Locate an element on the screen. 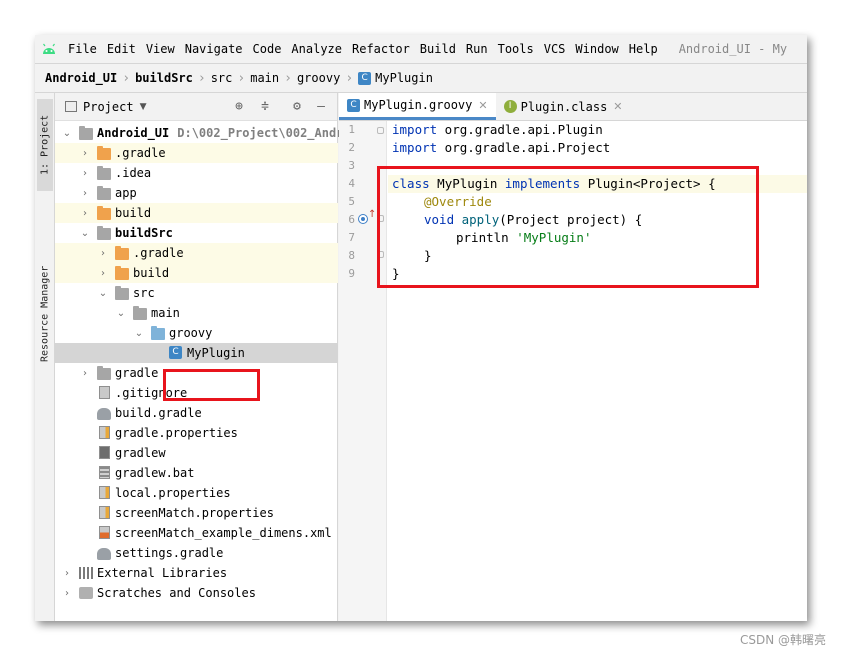 The image size is (842, 656). editor-tabs: C MyPlugin.groovy ✕ I Plugin.class ✕ is located at coordinates (573, 107).